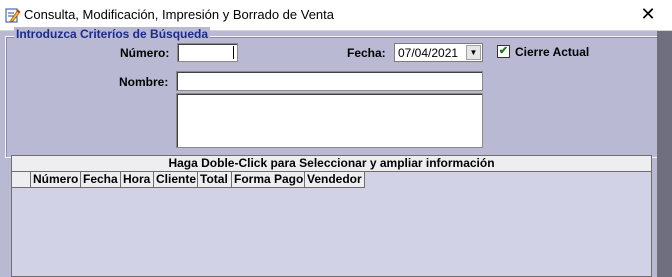 The image size is (672, 277). What do you see at coordinates (552, 52) in the screenshot?
I see `cierre-actual-label: Cierre Actual` at bounding box center [552, 52].